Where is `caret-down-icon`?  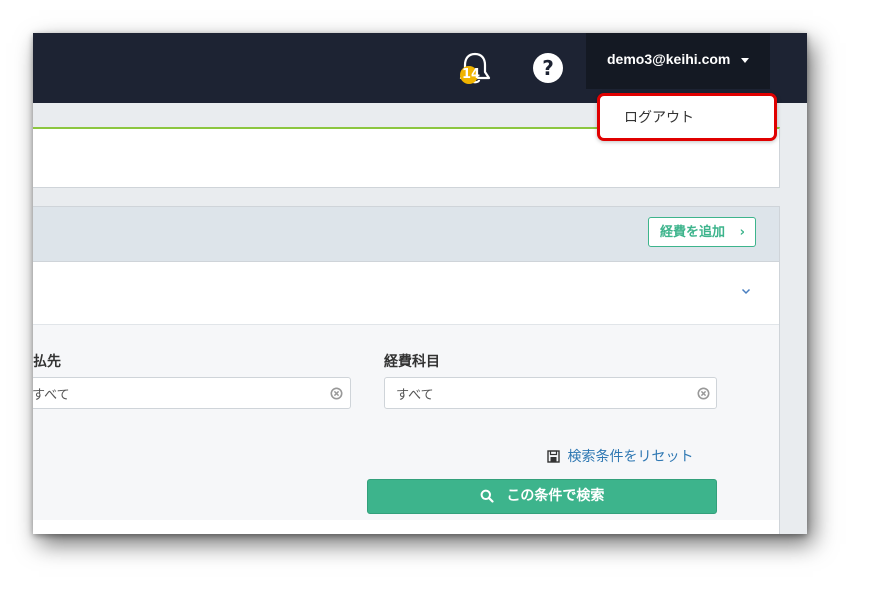 caret-down-icon is located at coordinates (745, 60).